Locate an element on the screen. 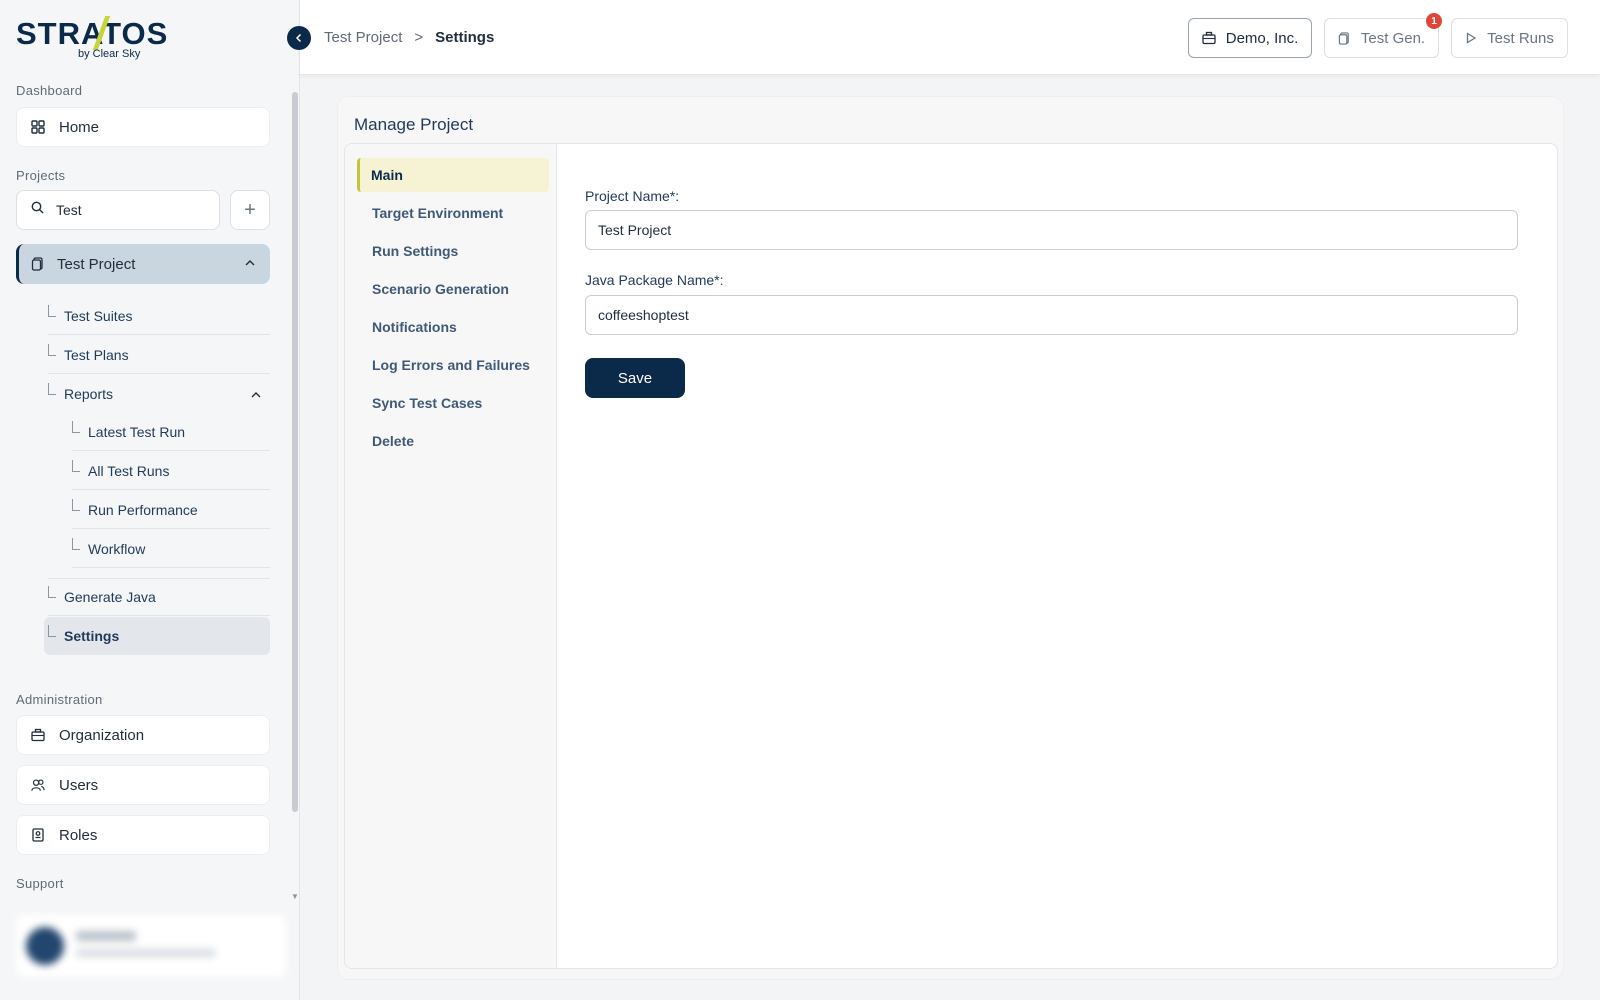  tree-item-settings: Settings is located at coordinates (157, 636).